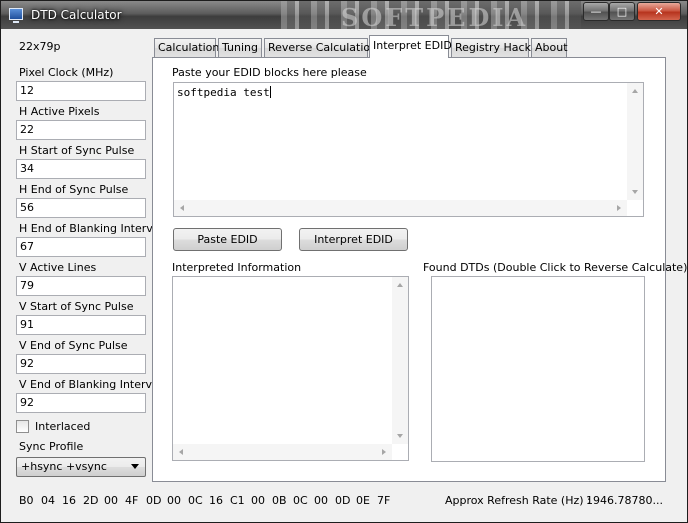 This screenshot has height=523, width=688. I want to click on v-end-sync-input: 92, so click(81, 364).